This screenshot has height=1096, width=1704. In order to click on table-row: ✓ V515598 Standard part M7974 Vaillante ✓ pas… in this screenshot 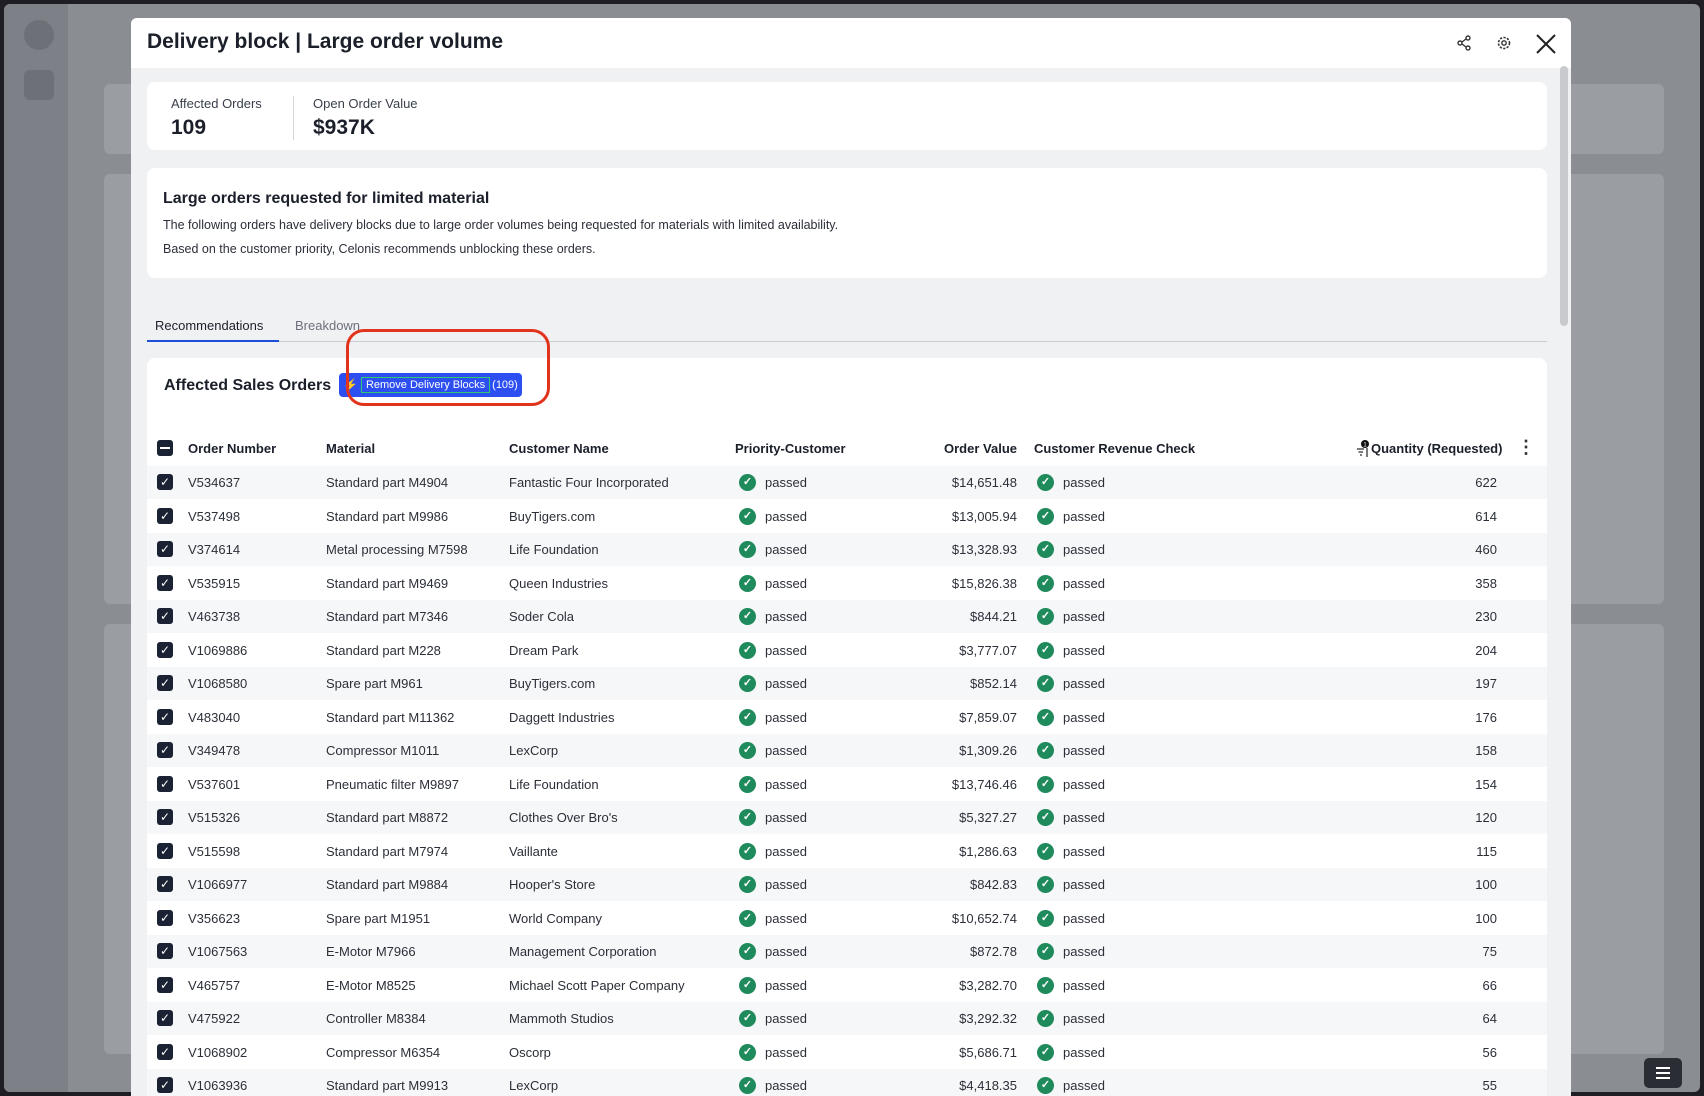, I will do `click(847, 851)`.